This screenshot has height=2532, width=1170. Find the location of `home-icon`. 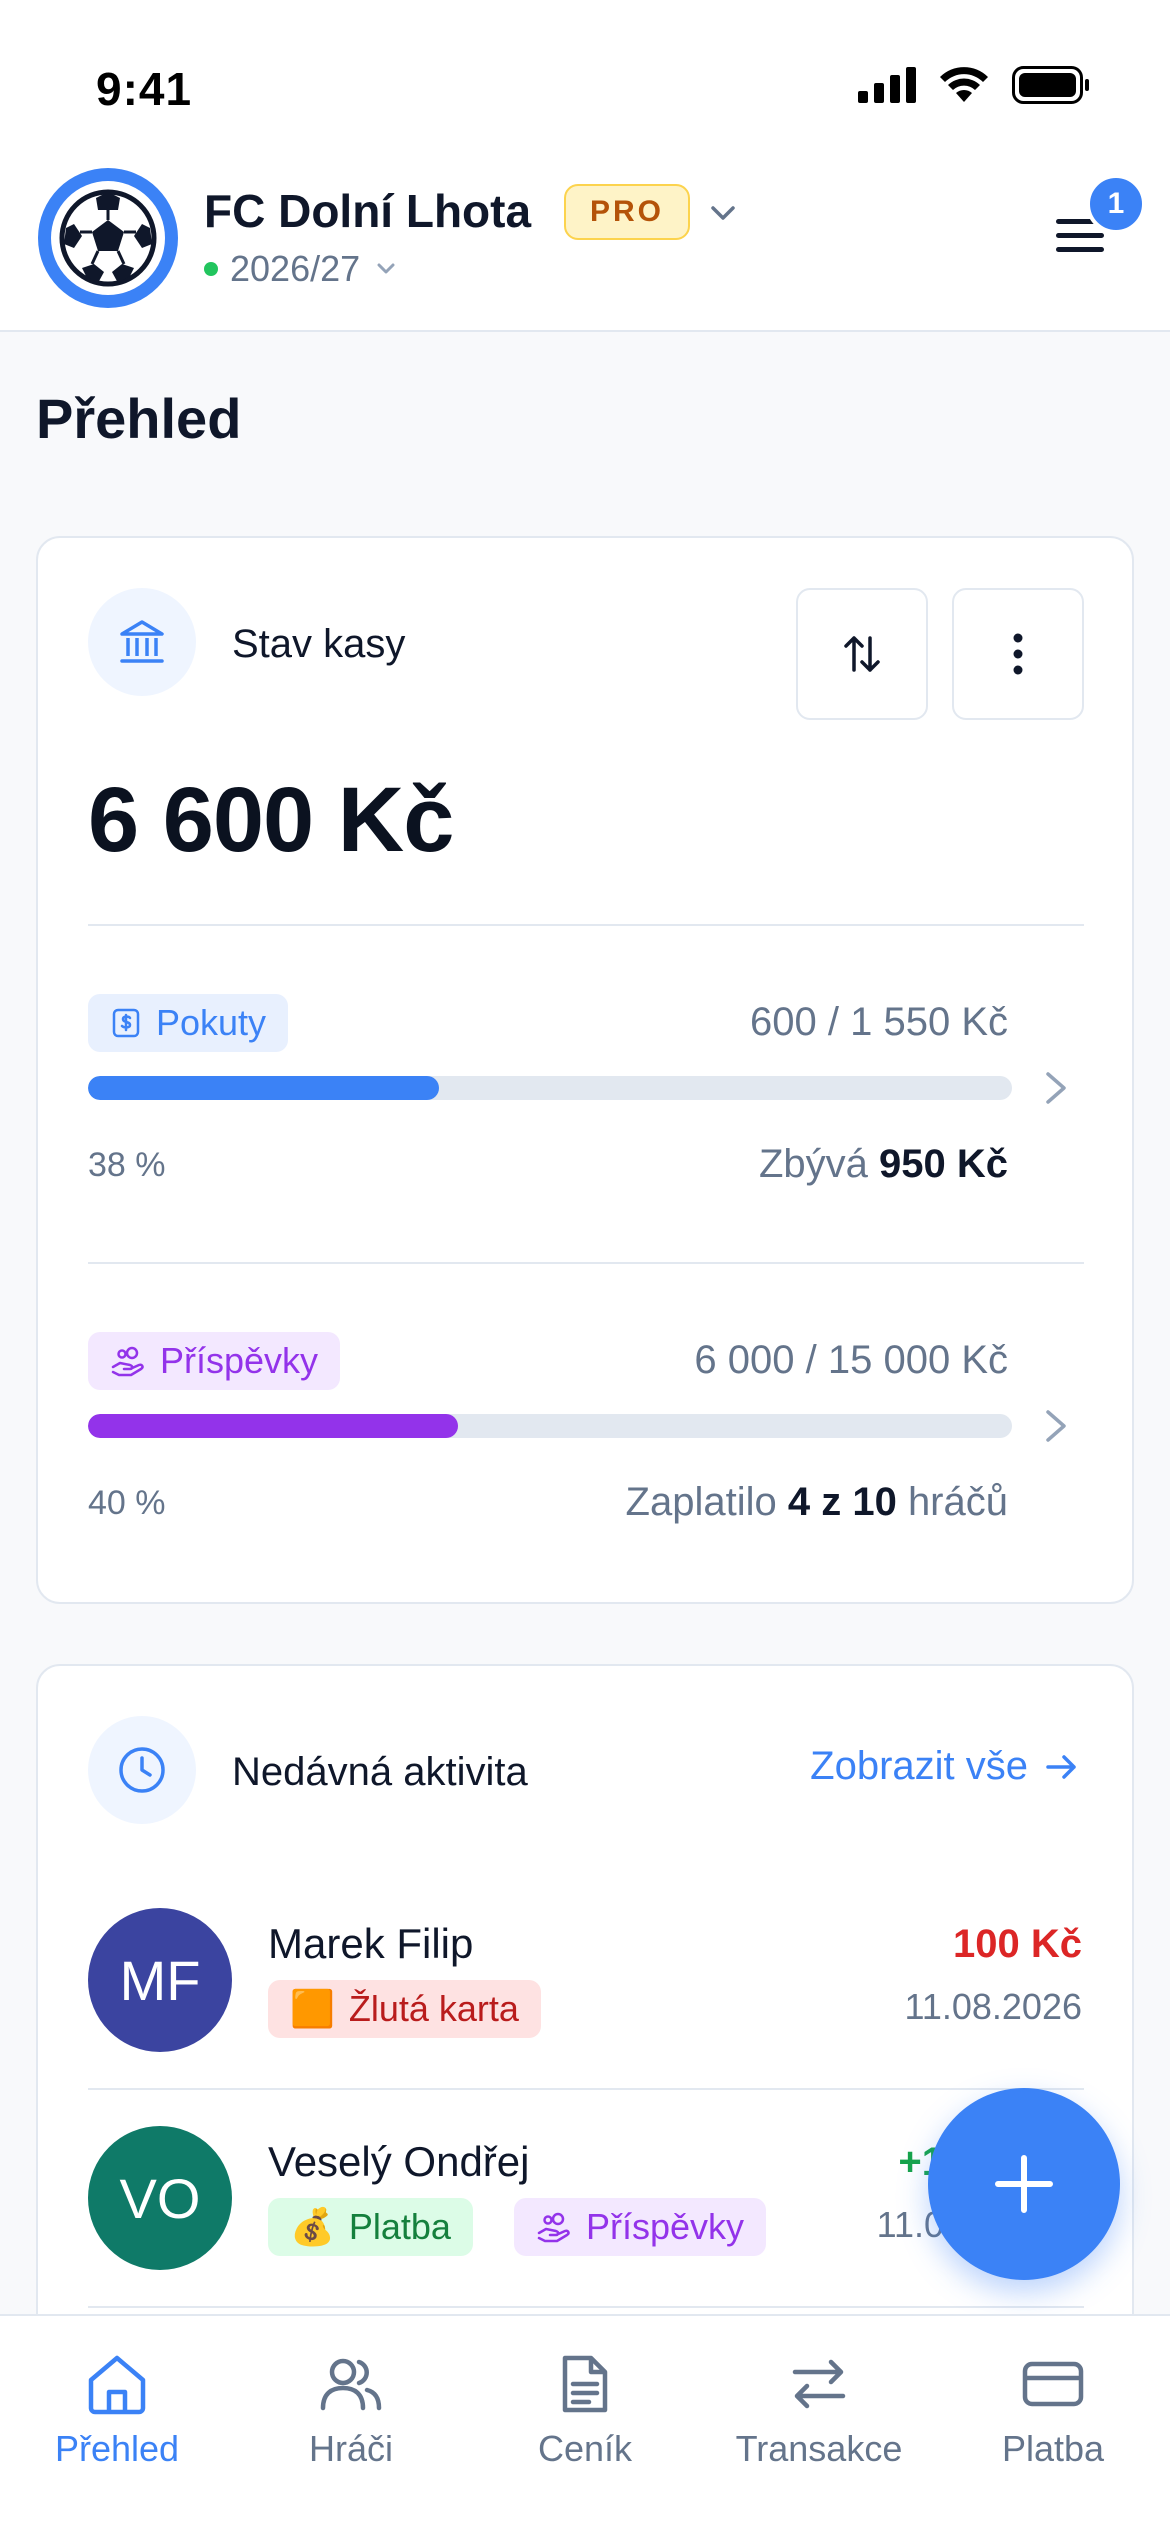

home-icon is located at coordinates (117, 2385).